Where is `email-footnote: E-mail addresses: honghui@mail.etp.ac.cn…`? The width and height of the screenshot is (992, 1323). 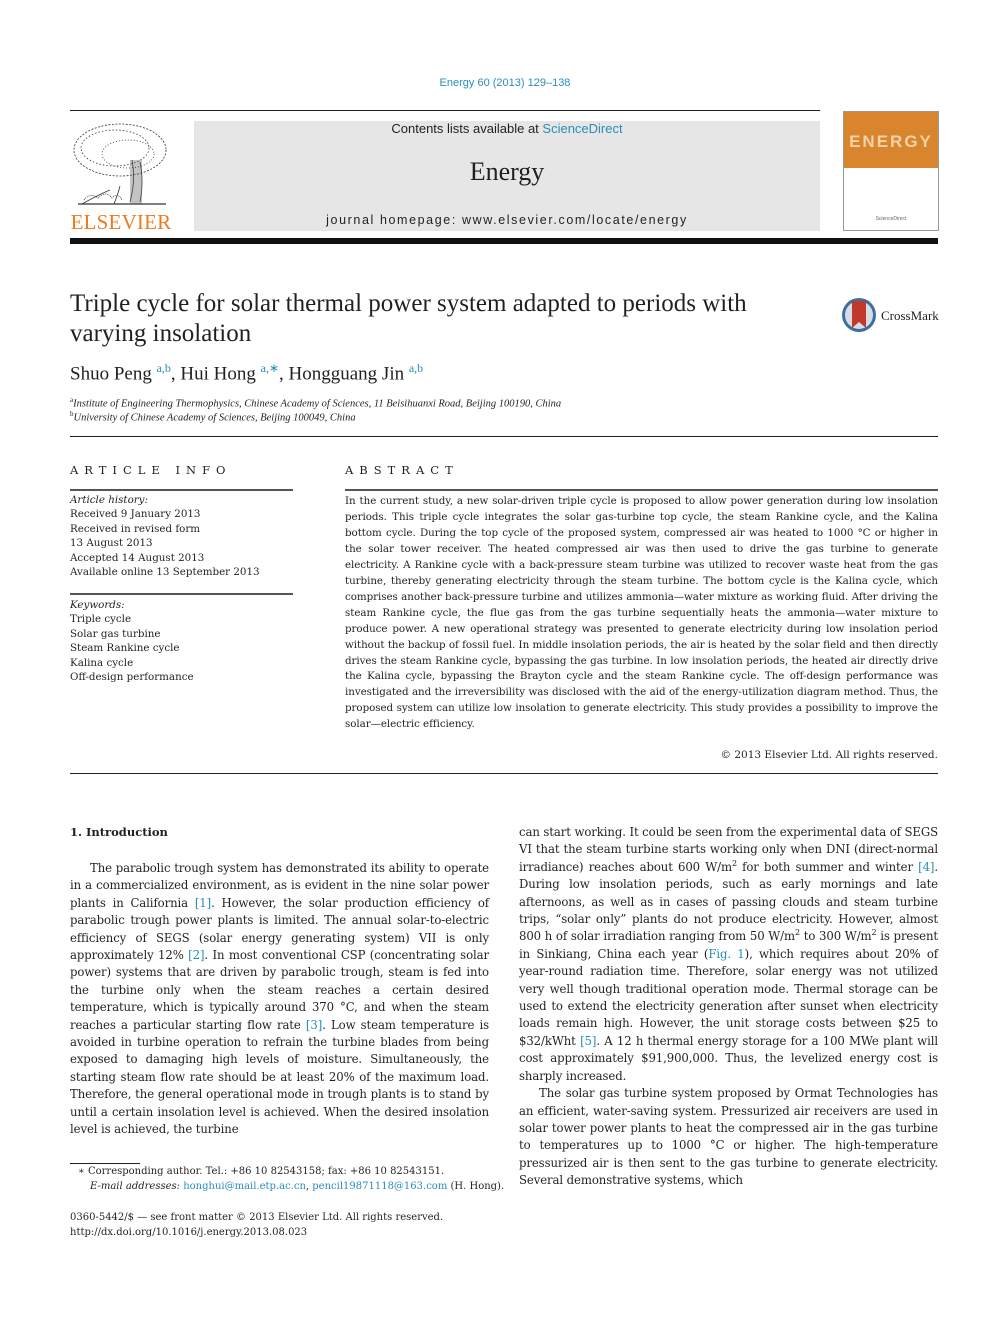
email-footnote: E-mail addresses: honghui@mail.etp.ac.cn… is located at coordinates (297, 1186).